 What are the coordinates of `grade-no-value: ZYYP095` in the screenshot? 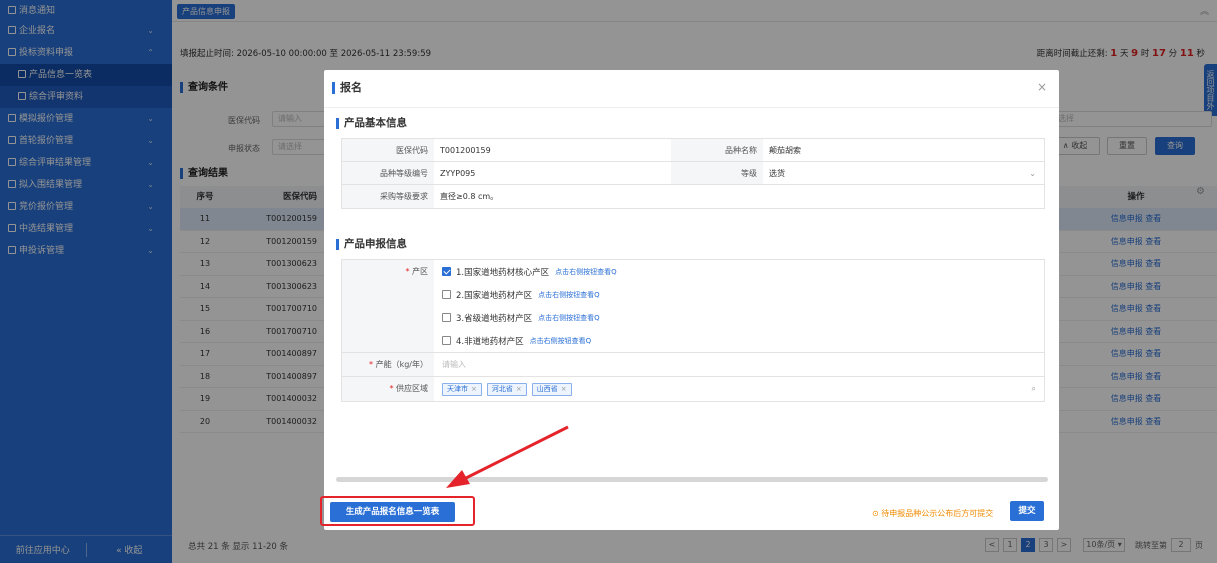 It's located at (458, 173).